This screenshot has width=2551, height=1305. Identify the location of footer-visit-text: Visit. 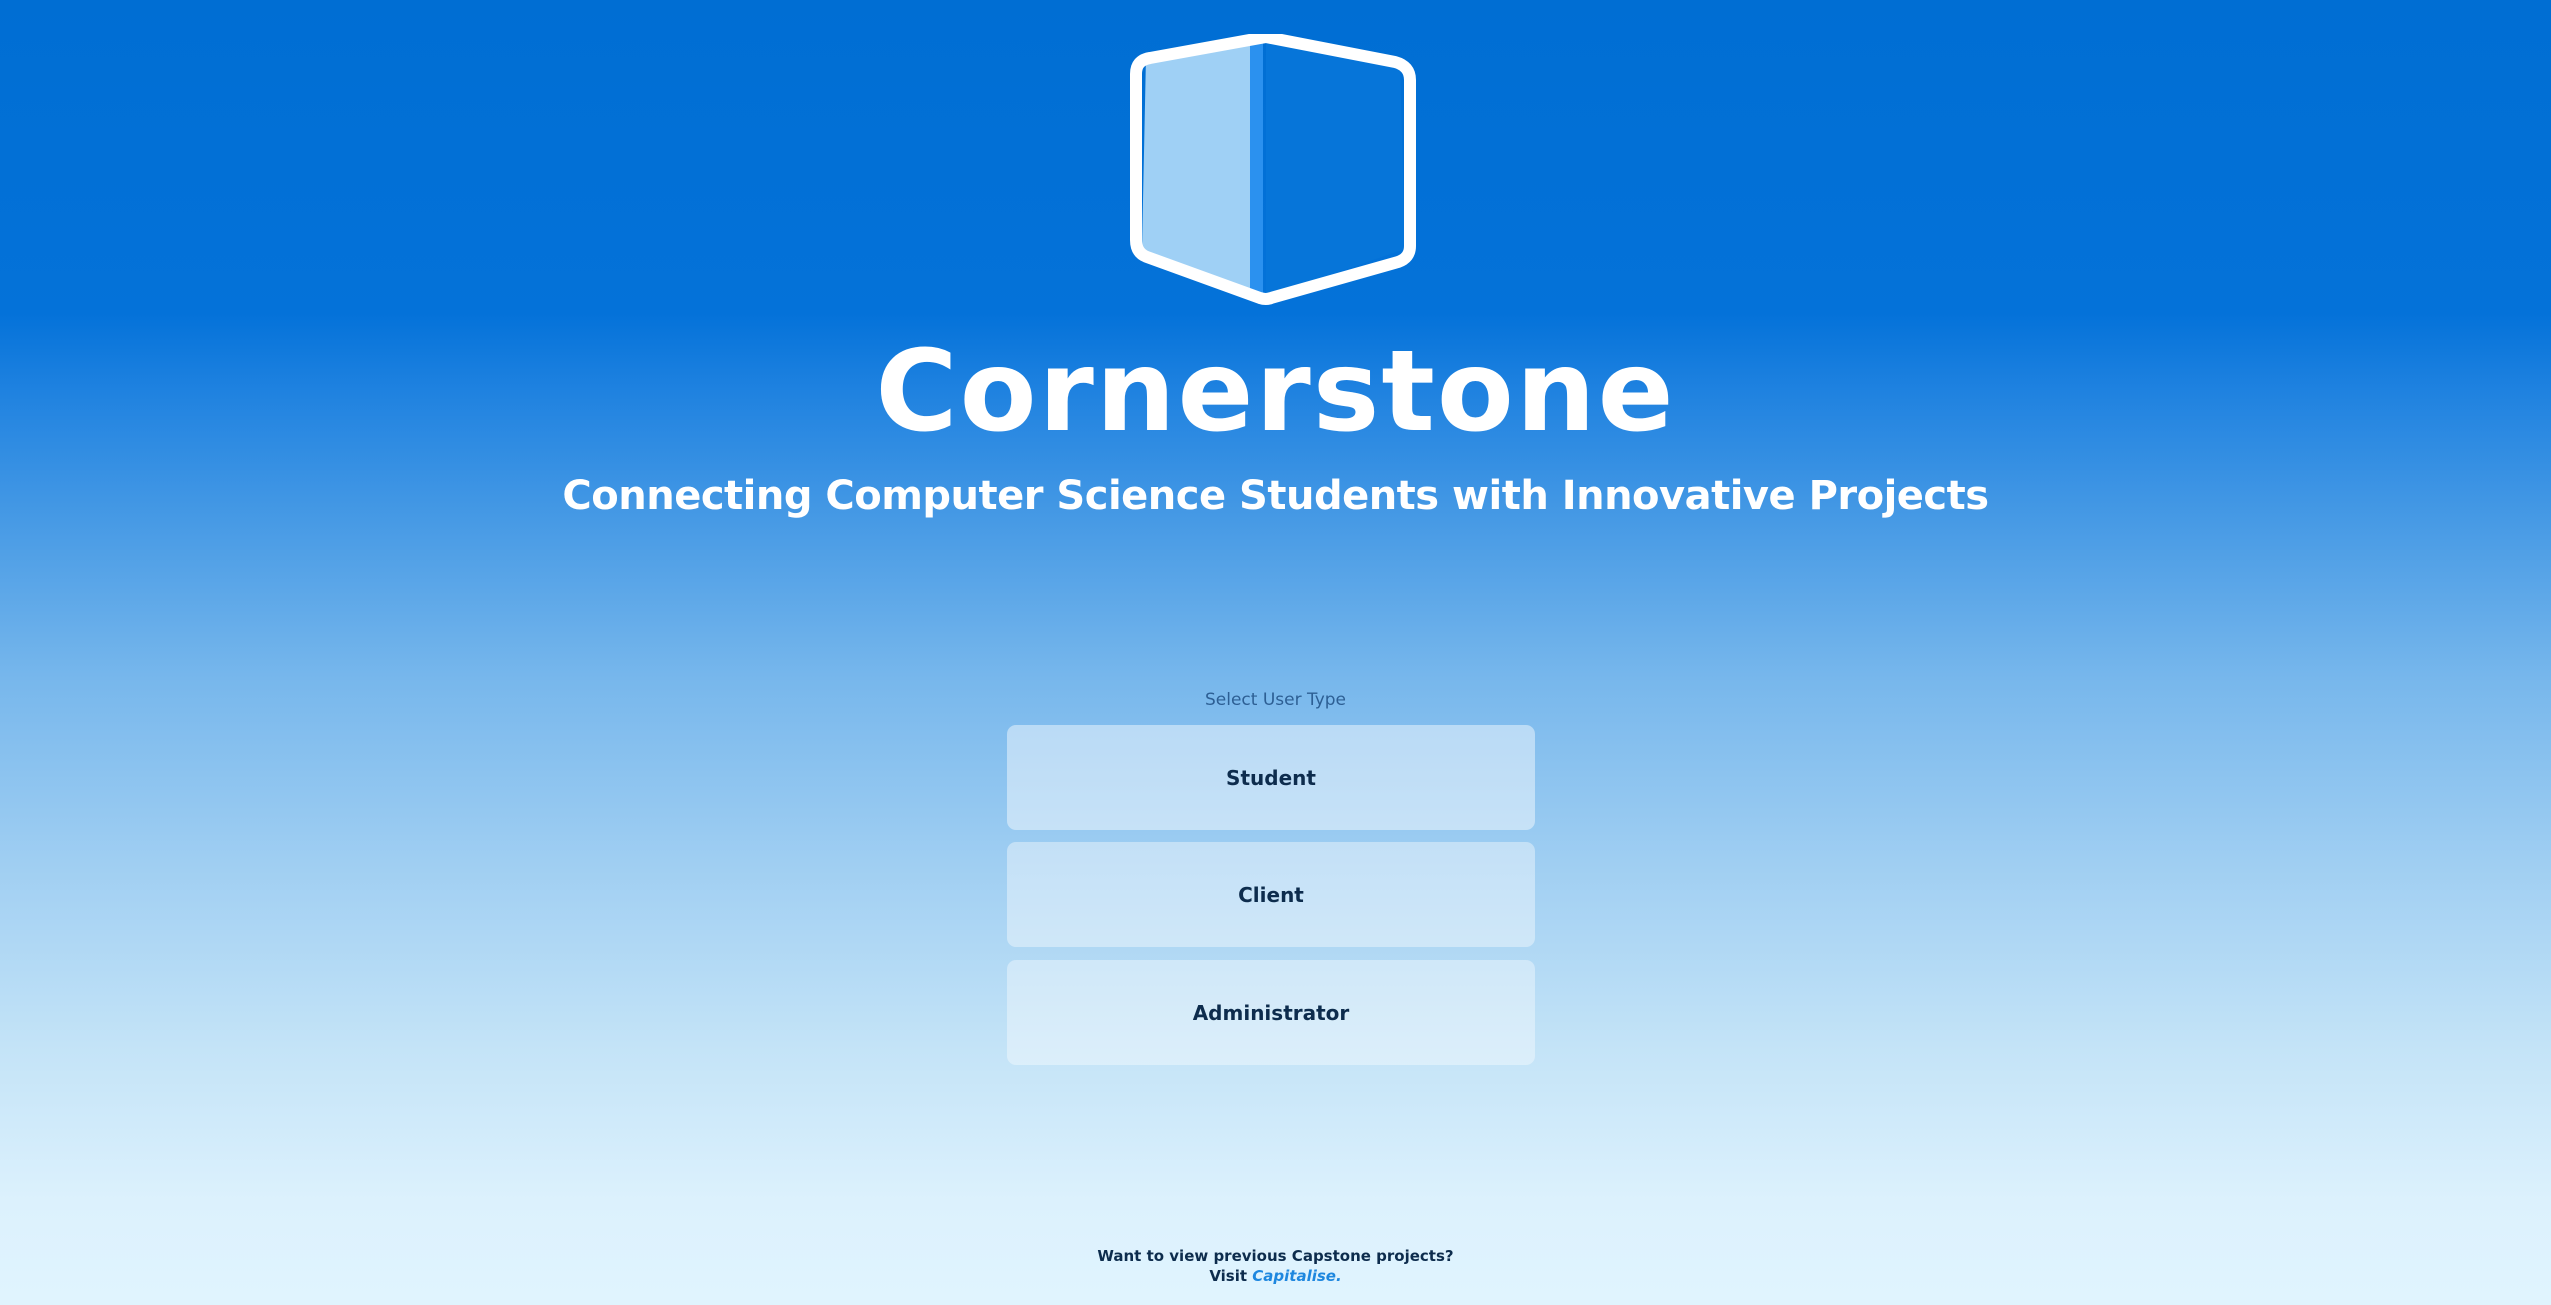
(1228, 1276).